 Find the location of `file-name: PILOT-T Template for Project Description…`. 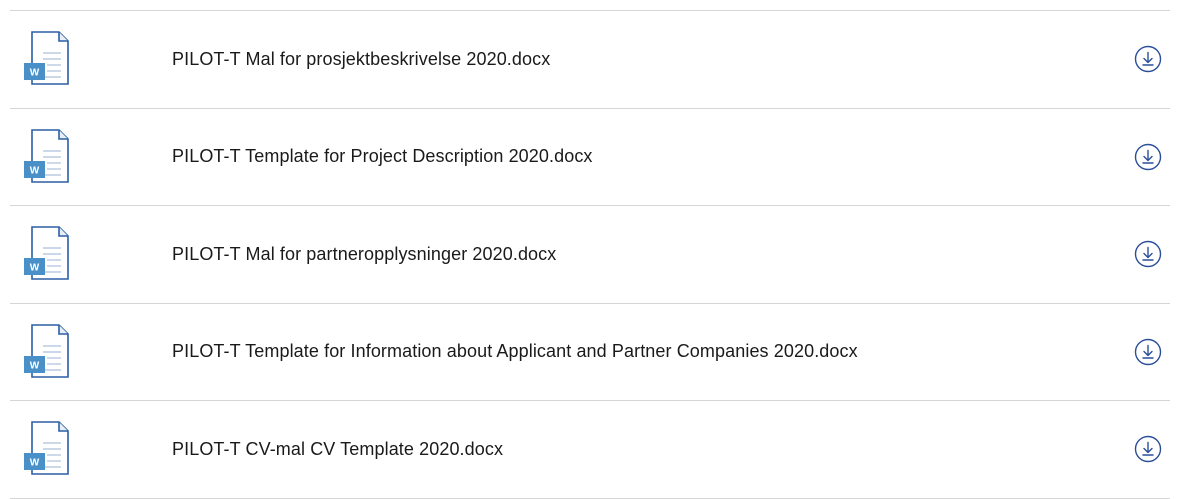

file-name: PILOT-T Template for Project Description… is located at coordinates (382, 156).